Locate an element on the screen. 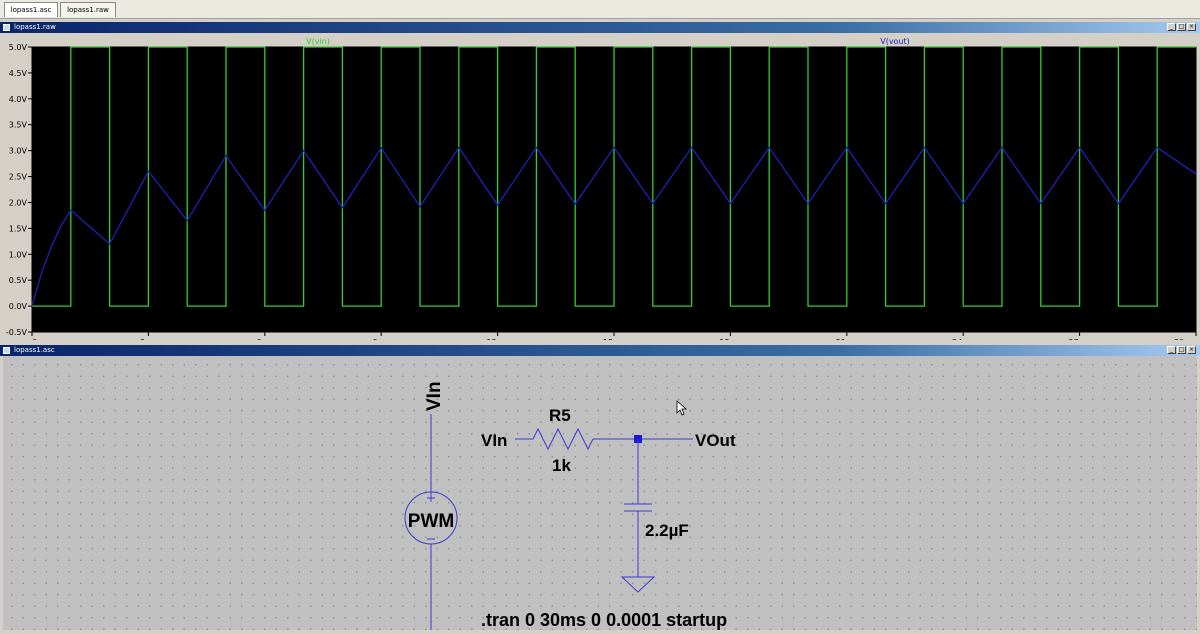  trace-label-vin: V(vin) is located at coordinates (318, 41).